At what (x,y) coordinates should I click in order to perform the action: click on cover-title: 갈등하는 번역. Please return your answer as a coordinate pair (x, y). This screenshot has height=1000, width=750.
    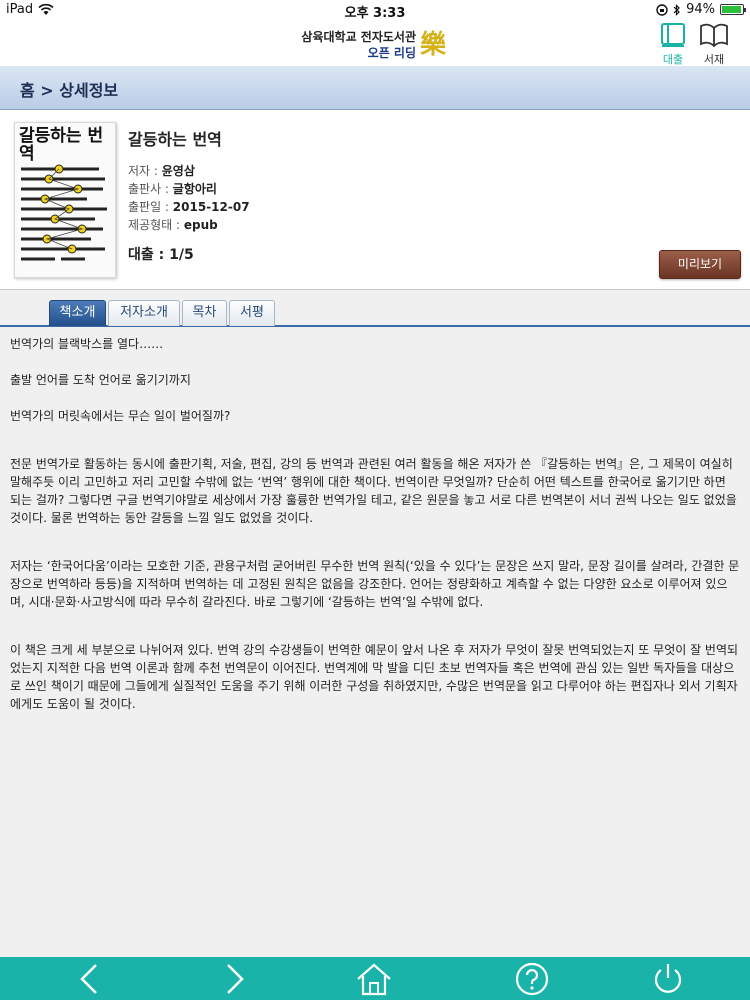
    Looking at the image, I should click on (61, 145).